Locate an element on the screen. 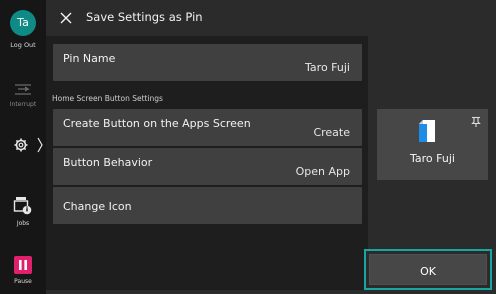 The height and width of the screenshot is (294, 496). pin-preview-card: Taro Fuji is located at coordinates (432, 144).